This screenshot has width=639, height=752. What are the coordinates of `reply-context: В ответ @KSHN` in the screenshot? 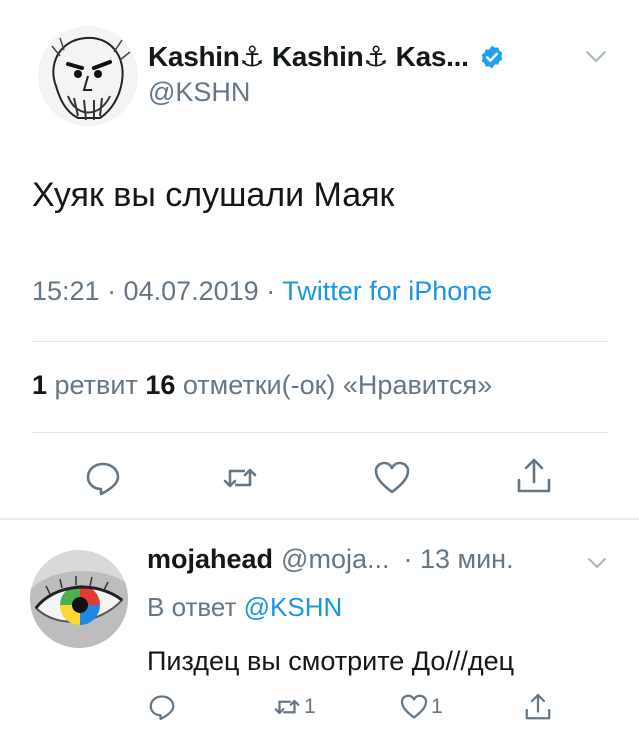 It's located at (244, 607).